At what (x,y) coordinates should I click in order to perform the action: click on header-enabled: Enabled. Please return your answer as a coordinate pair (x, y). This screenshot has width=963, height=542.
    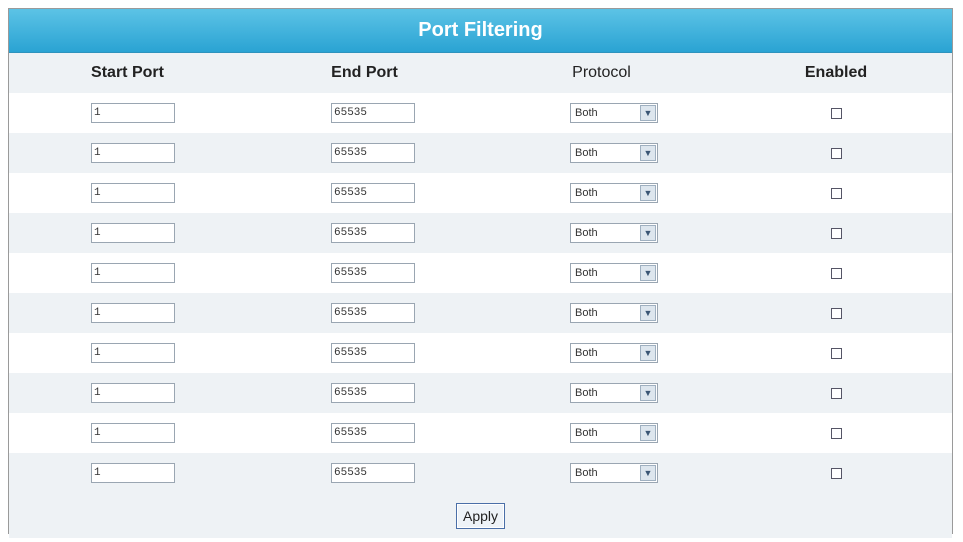
    Looking at the image, I should click on (836, 72).